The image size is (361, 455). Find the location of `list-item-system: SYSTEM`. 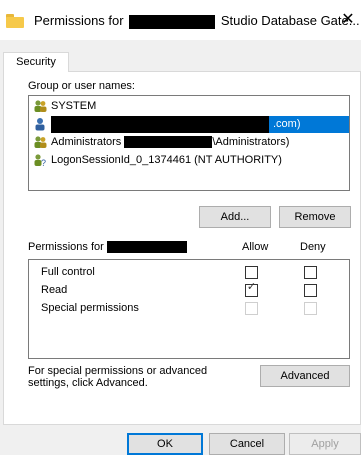

list-item-system: SYSTEM is located at coordinates (64, 106).